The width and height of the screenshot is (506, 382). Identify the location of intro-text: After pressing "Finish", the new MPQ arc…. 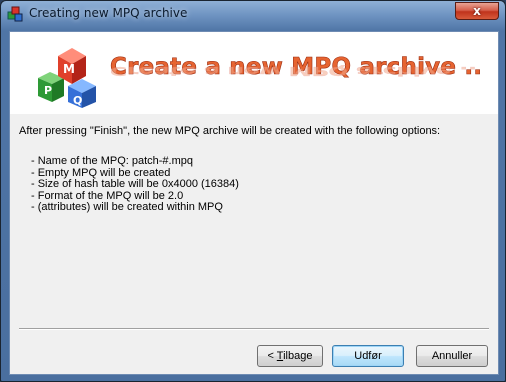
(230, 131).